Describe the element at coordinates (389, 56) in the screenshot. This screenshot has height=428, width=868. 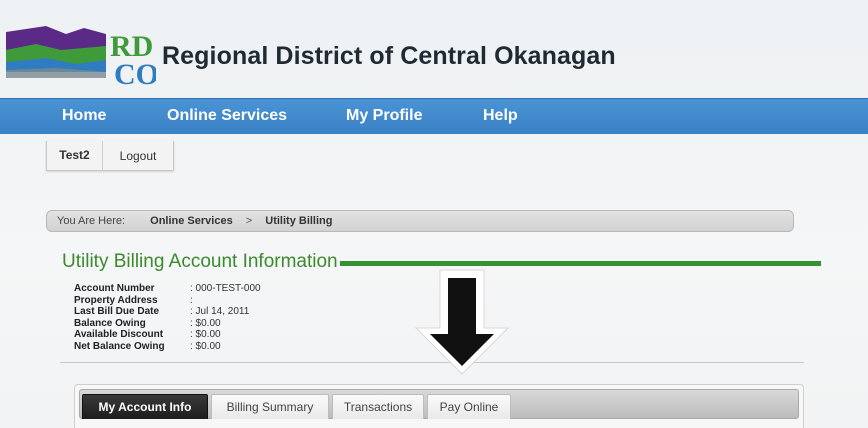
I see `site-title: Regional District of Central Okanagan` at that location.